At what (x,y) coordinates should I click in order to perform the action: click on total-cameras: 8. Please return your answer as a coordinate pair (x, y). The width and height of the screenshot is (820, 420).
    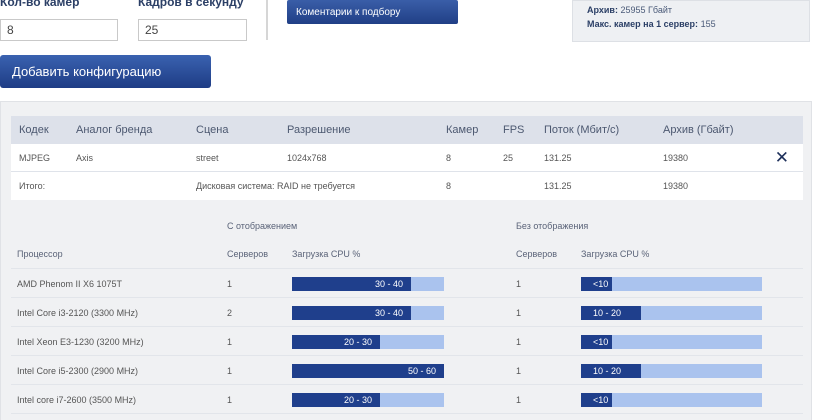
    Looking at the image, I should click on (449, 186).